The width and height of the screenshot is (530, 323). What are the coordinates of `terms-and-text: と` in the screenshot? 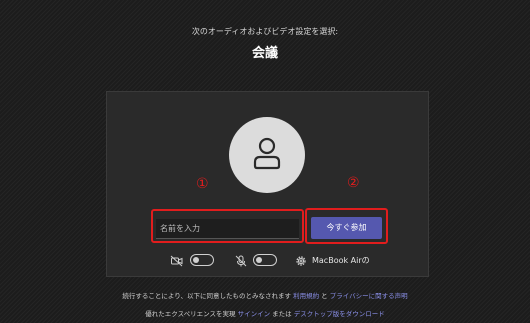 It's located at (324, 296).